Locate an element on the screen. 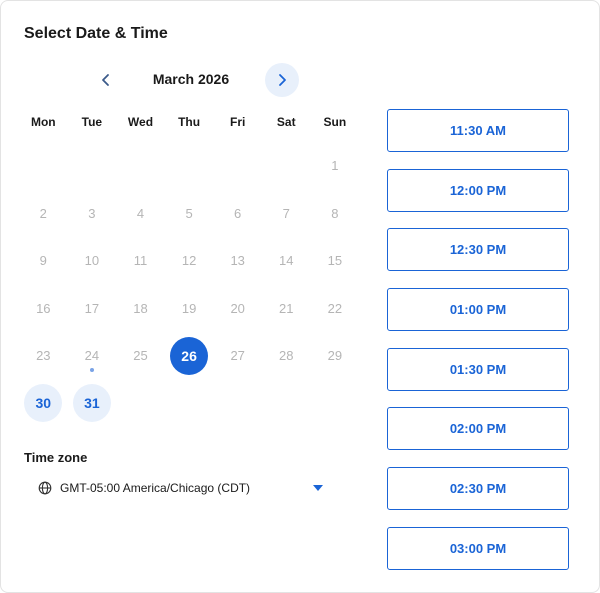 This screenshot has width=600, height=593. calendar-day-24: 24 is located at coordinates (92, 356).